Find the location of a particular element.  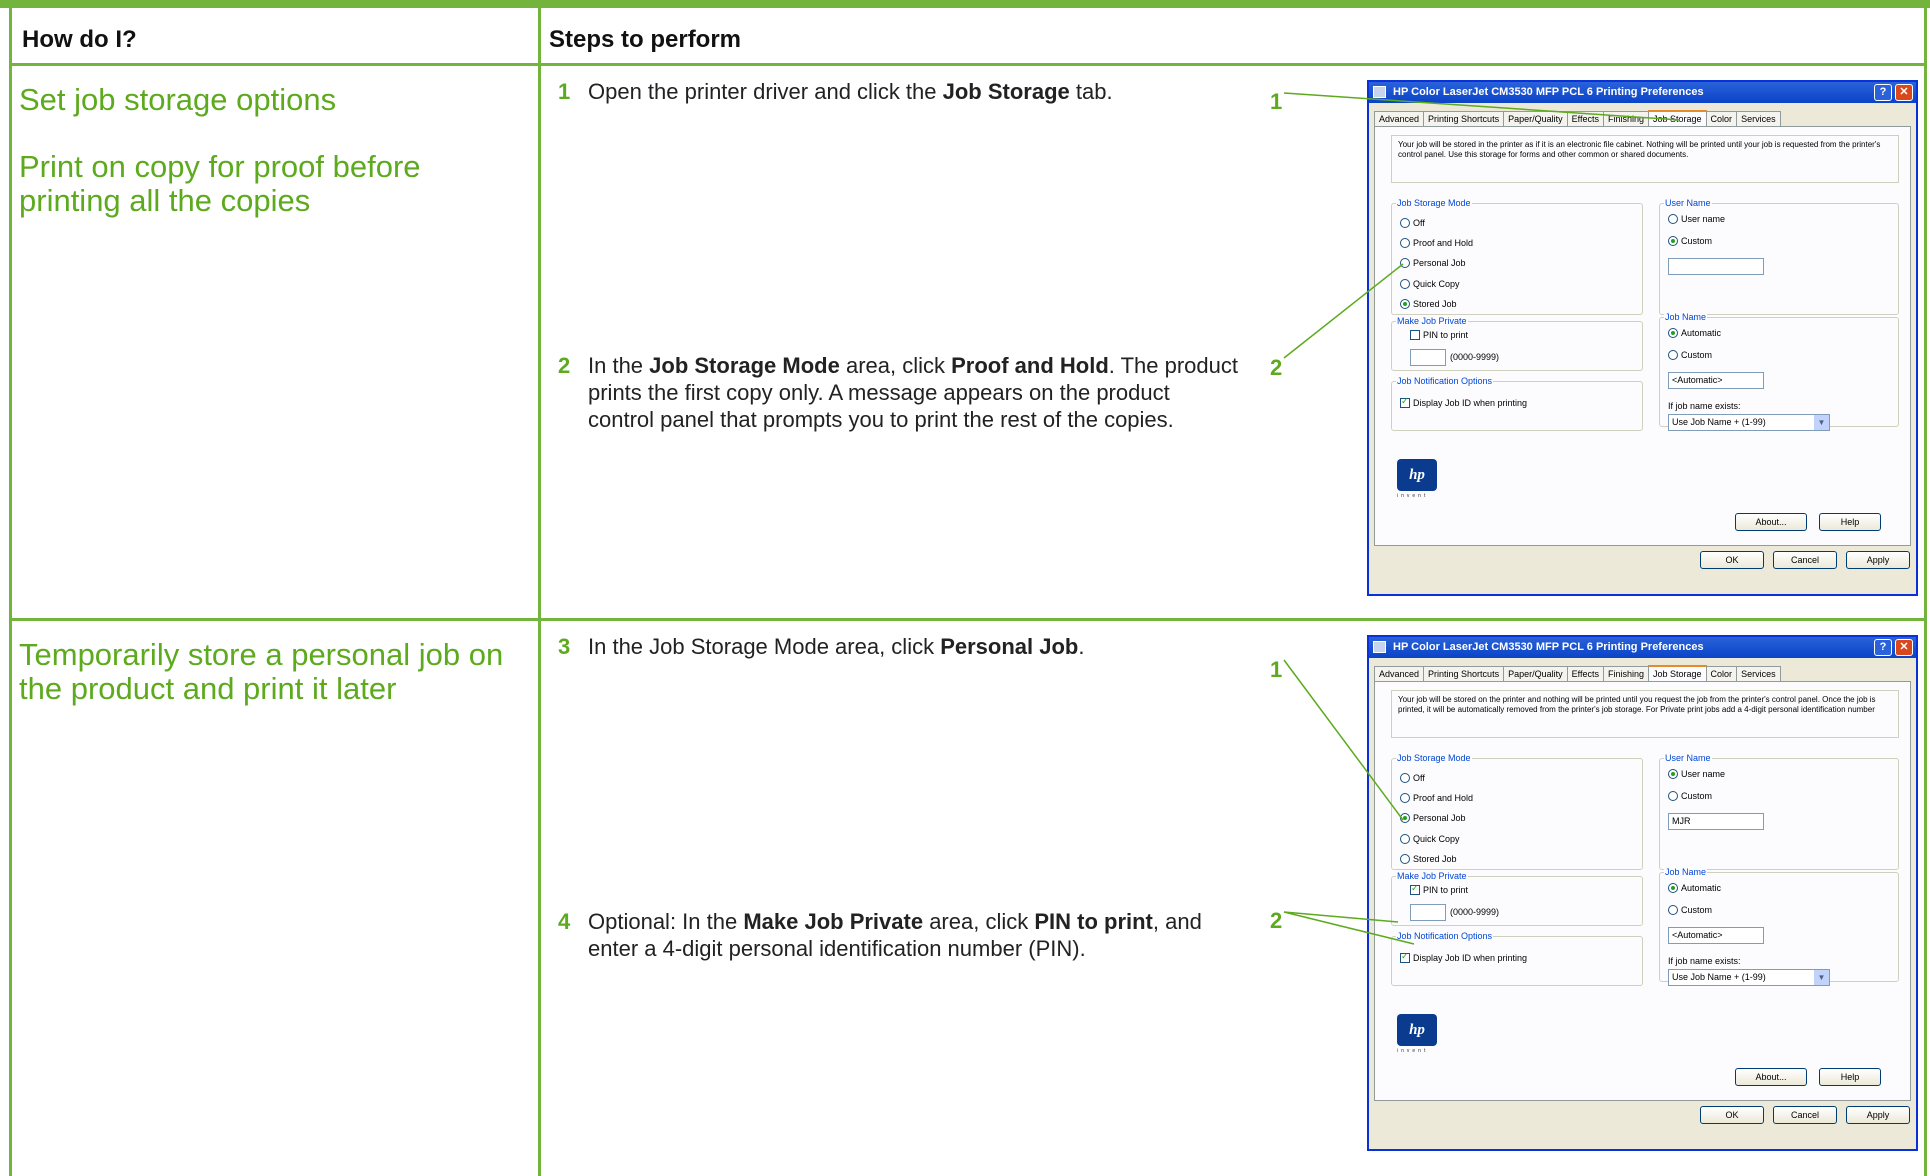

job-exists-label: If job name exists: is located at coordinates (1704, 961).